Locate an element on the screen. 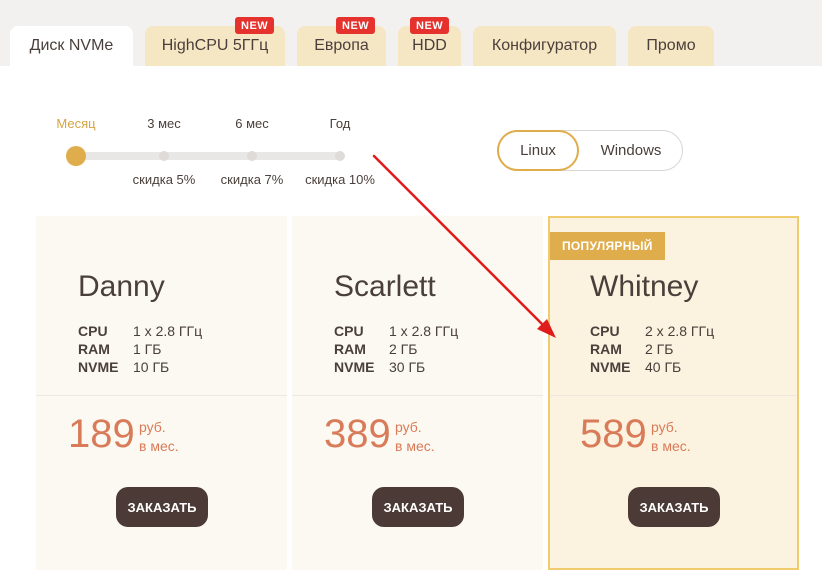  period-option-month: Месяц is located at coordinates (75, 123).